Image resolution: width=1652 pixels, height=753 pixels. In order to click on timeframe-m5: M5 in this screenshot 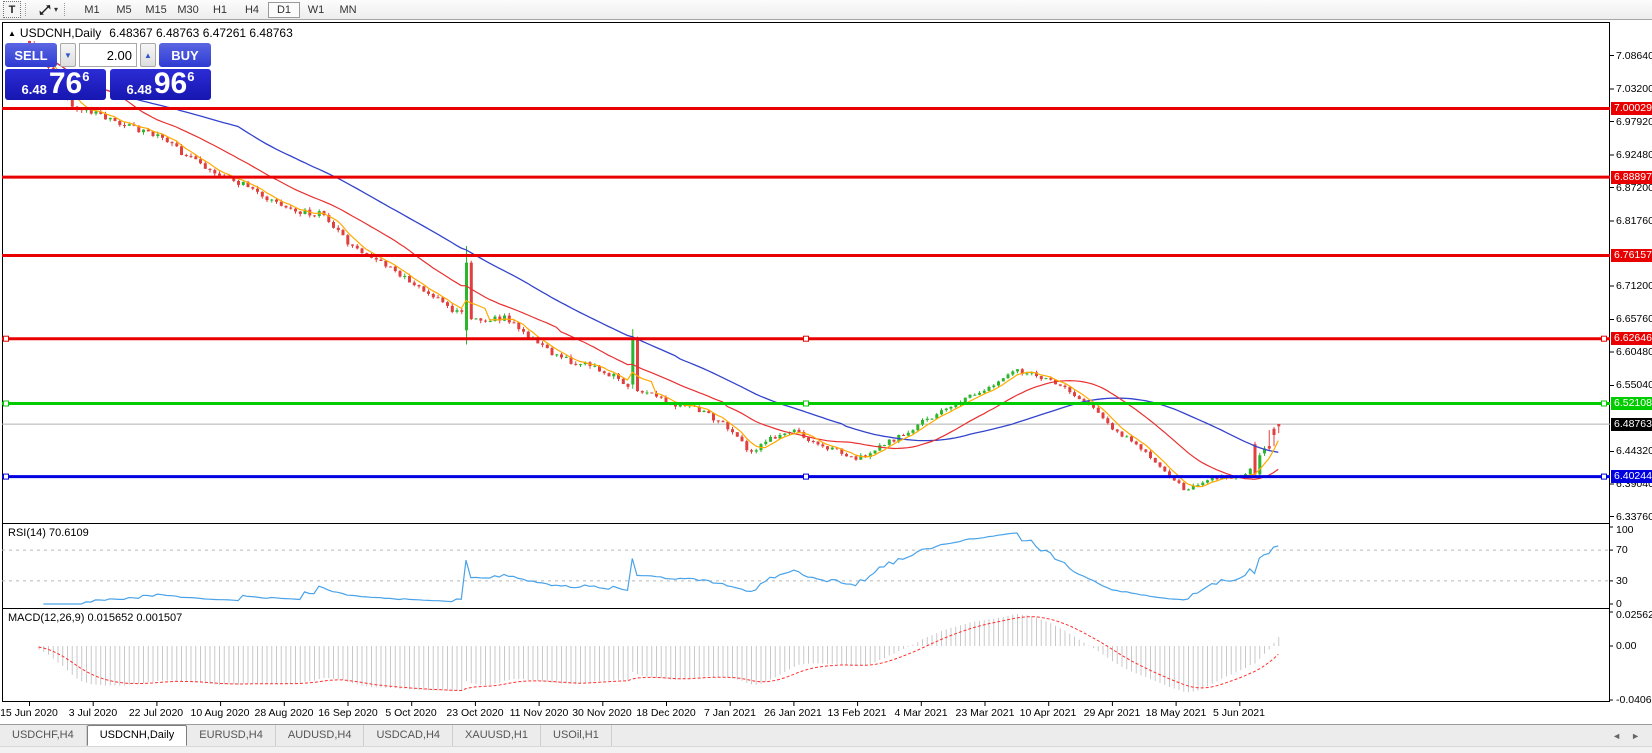, I will do `click(124, 10)`.